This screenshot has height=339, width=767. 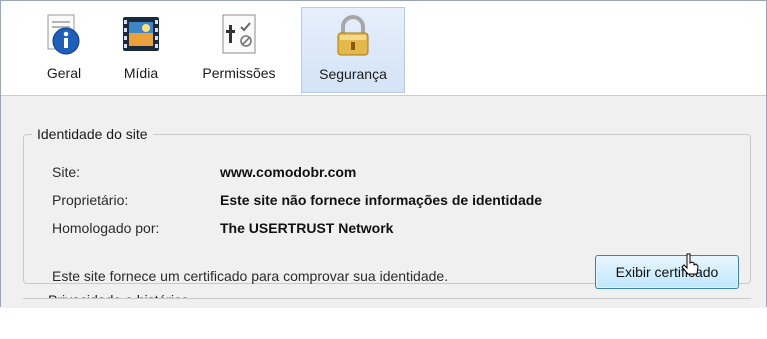 What do you see at coordinates (141, 73) in the screenshot?
I see `tab-midia-label: Mídia` at bounding box center [141, 73].